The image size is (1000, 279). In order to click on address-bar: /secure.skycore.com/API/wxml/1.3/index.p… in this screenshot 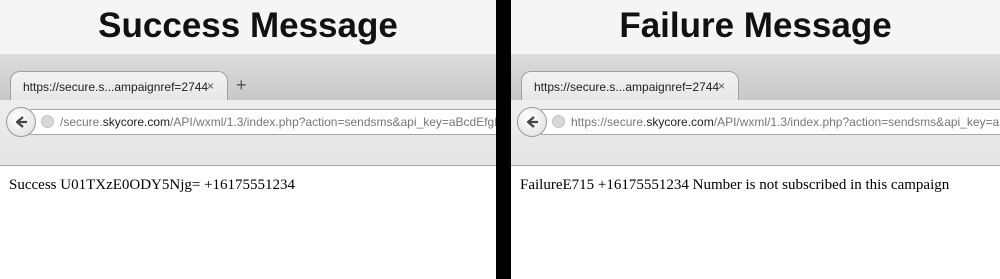, I will do `click(263, 122)`.